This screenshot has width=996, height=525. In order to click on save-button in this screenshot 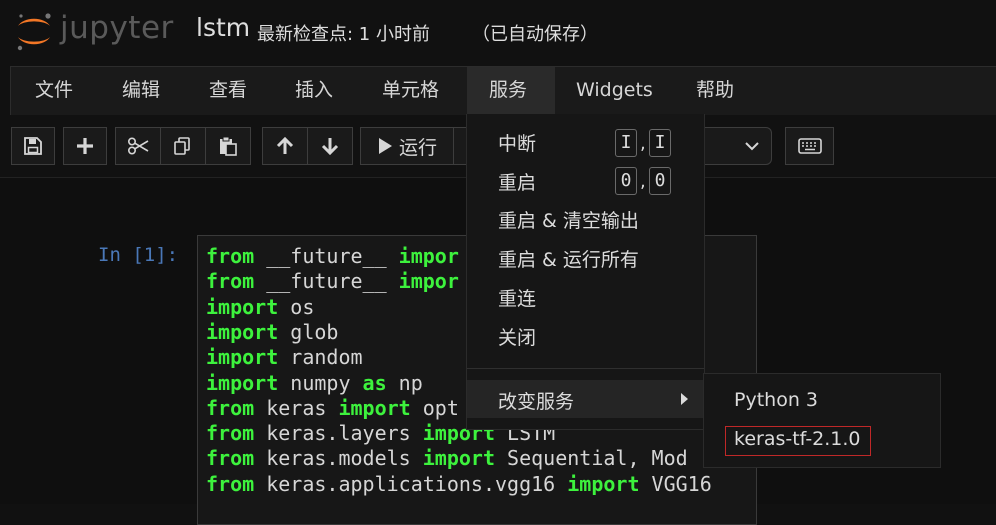, I will do `click(33, 146)`.